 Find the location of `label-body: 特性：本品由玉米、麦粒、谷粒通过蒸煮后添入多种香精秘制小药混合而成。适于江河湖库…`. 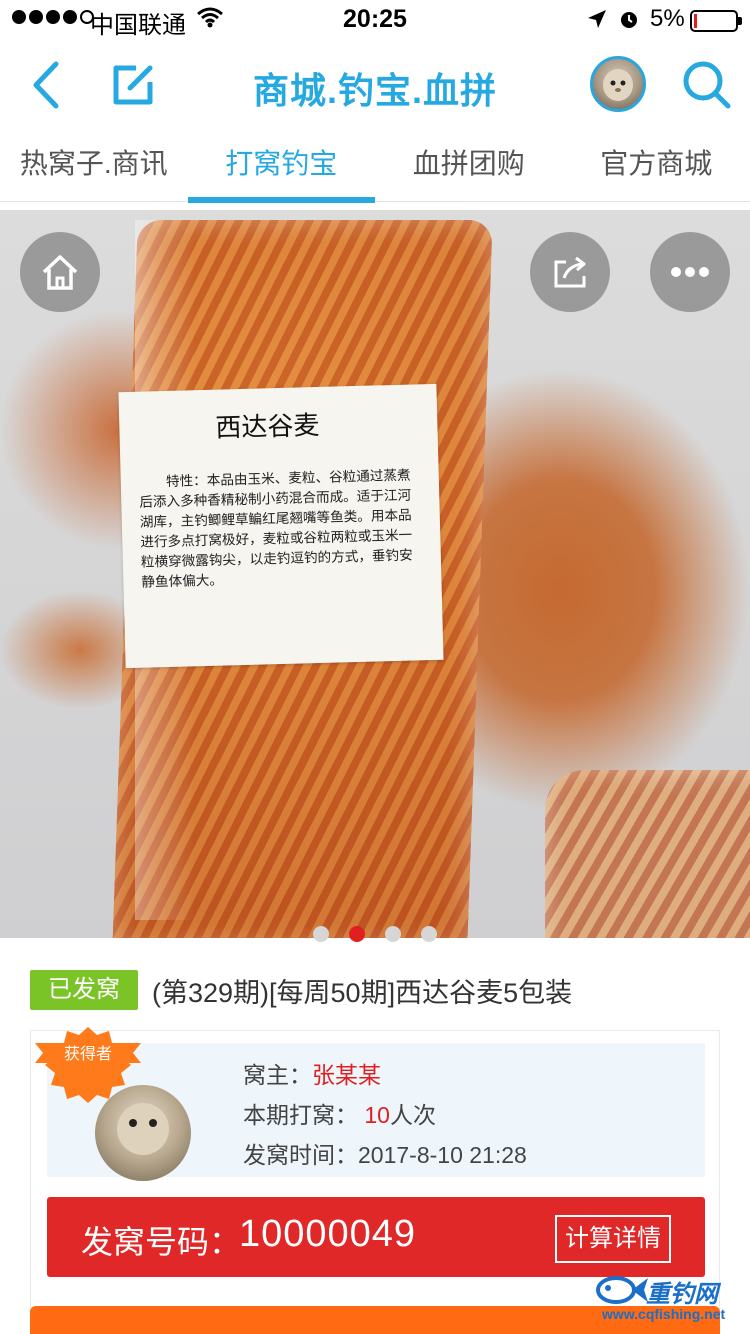

label-body: 特性：本品由玉米、麦粒、谷粒通过蒸煮后添入多种香精秘制小药混合而成。适于江河湖库… is located at coordinates (276, 529).